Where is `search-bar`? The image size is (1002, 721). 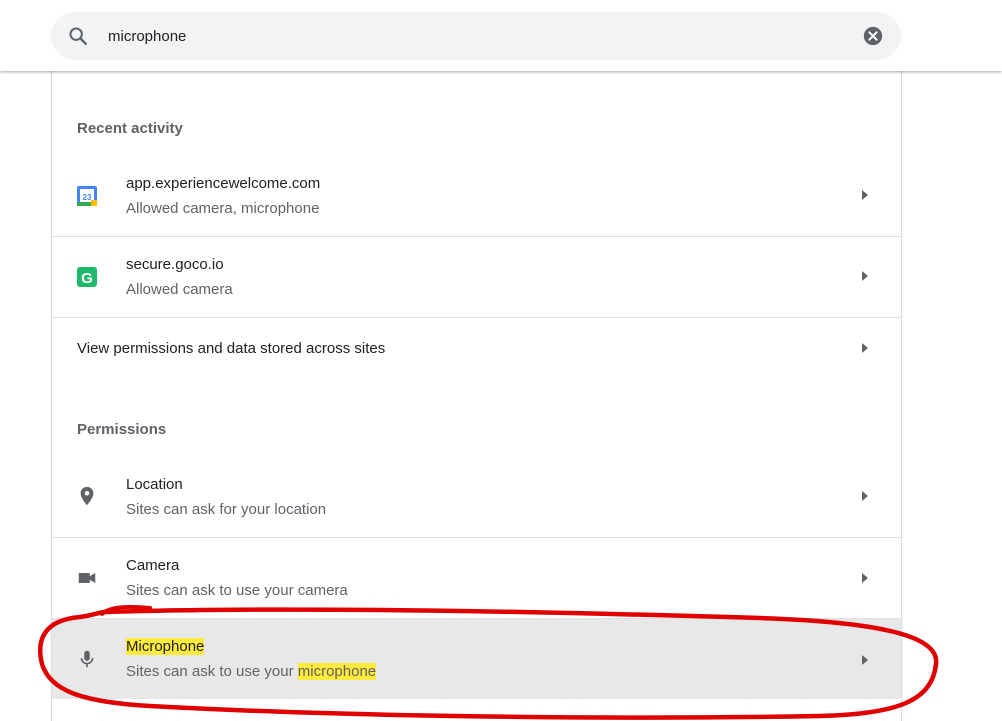
search-bar is located at coordinates (476, 36).